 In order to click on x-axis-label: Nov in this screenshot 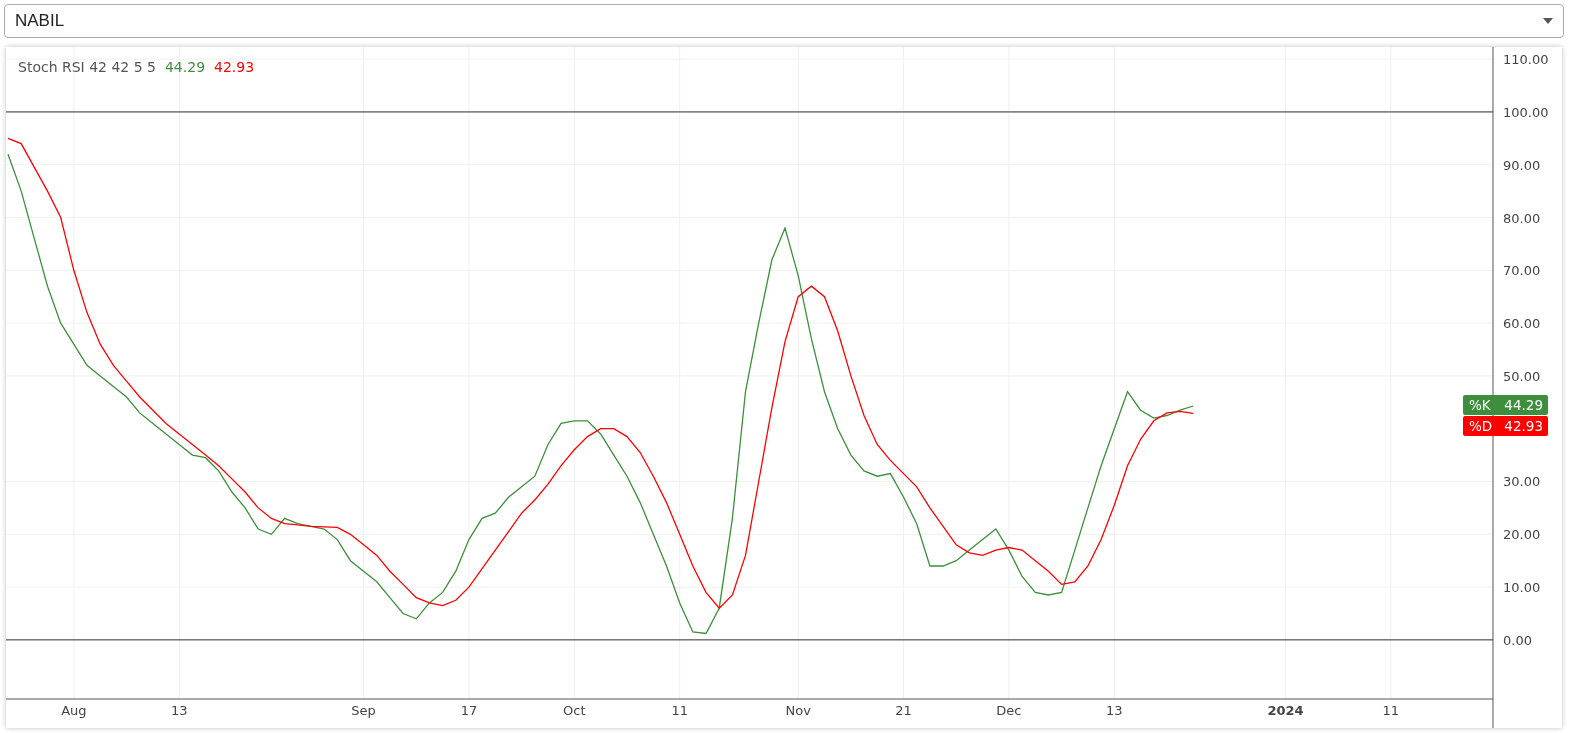, I will do `click(798, 710)`.